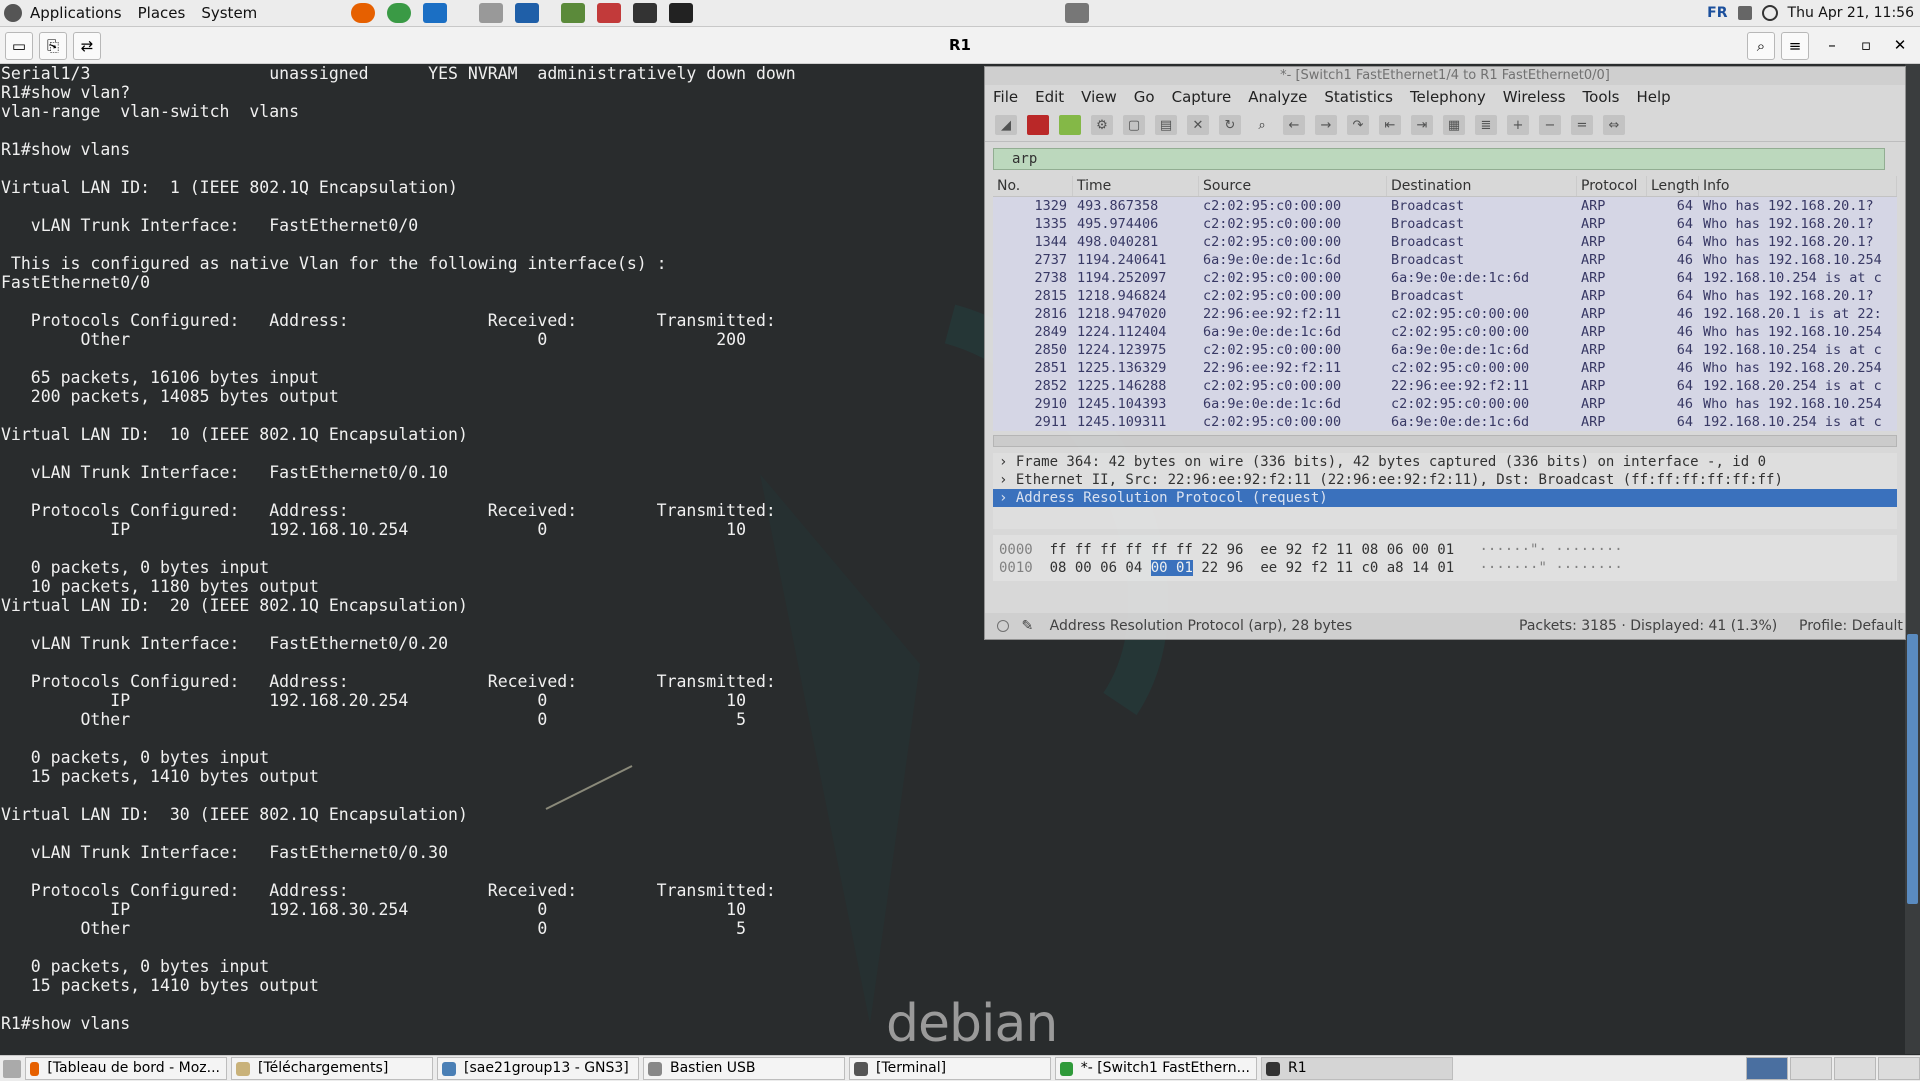 The image size is (1920, 1081). I want to click on first-packet-icon: ⇤, so click(1390, 125).